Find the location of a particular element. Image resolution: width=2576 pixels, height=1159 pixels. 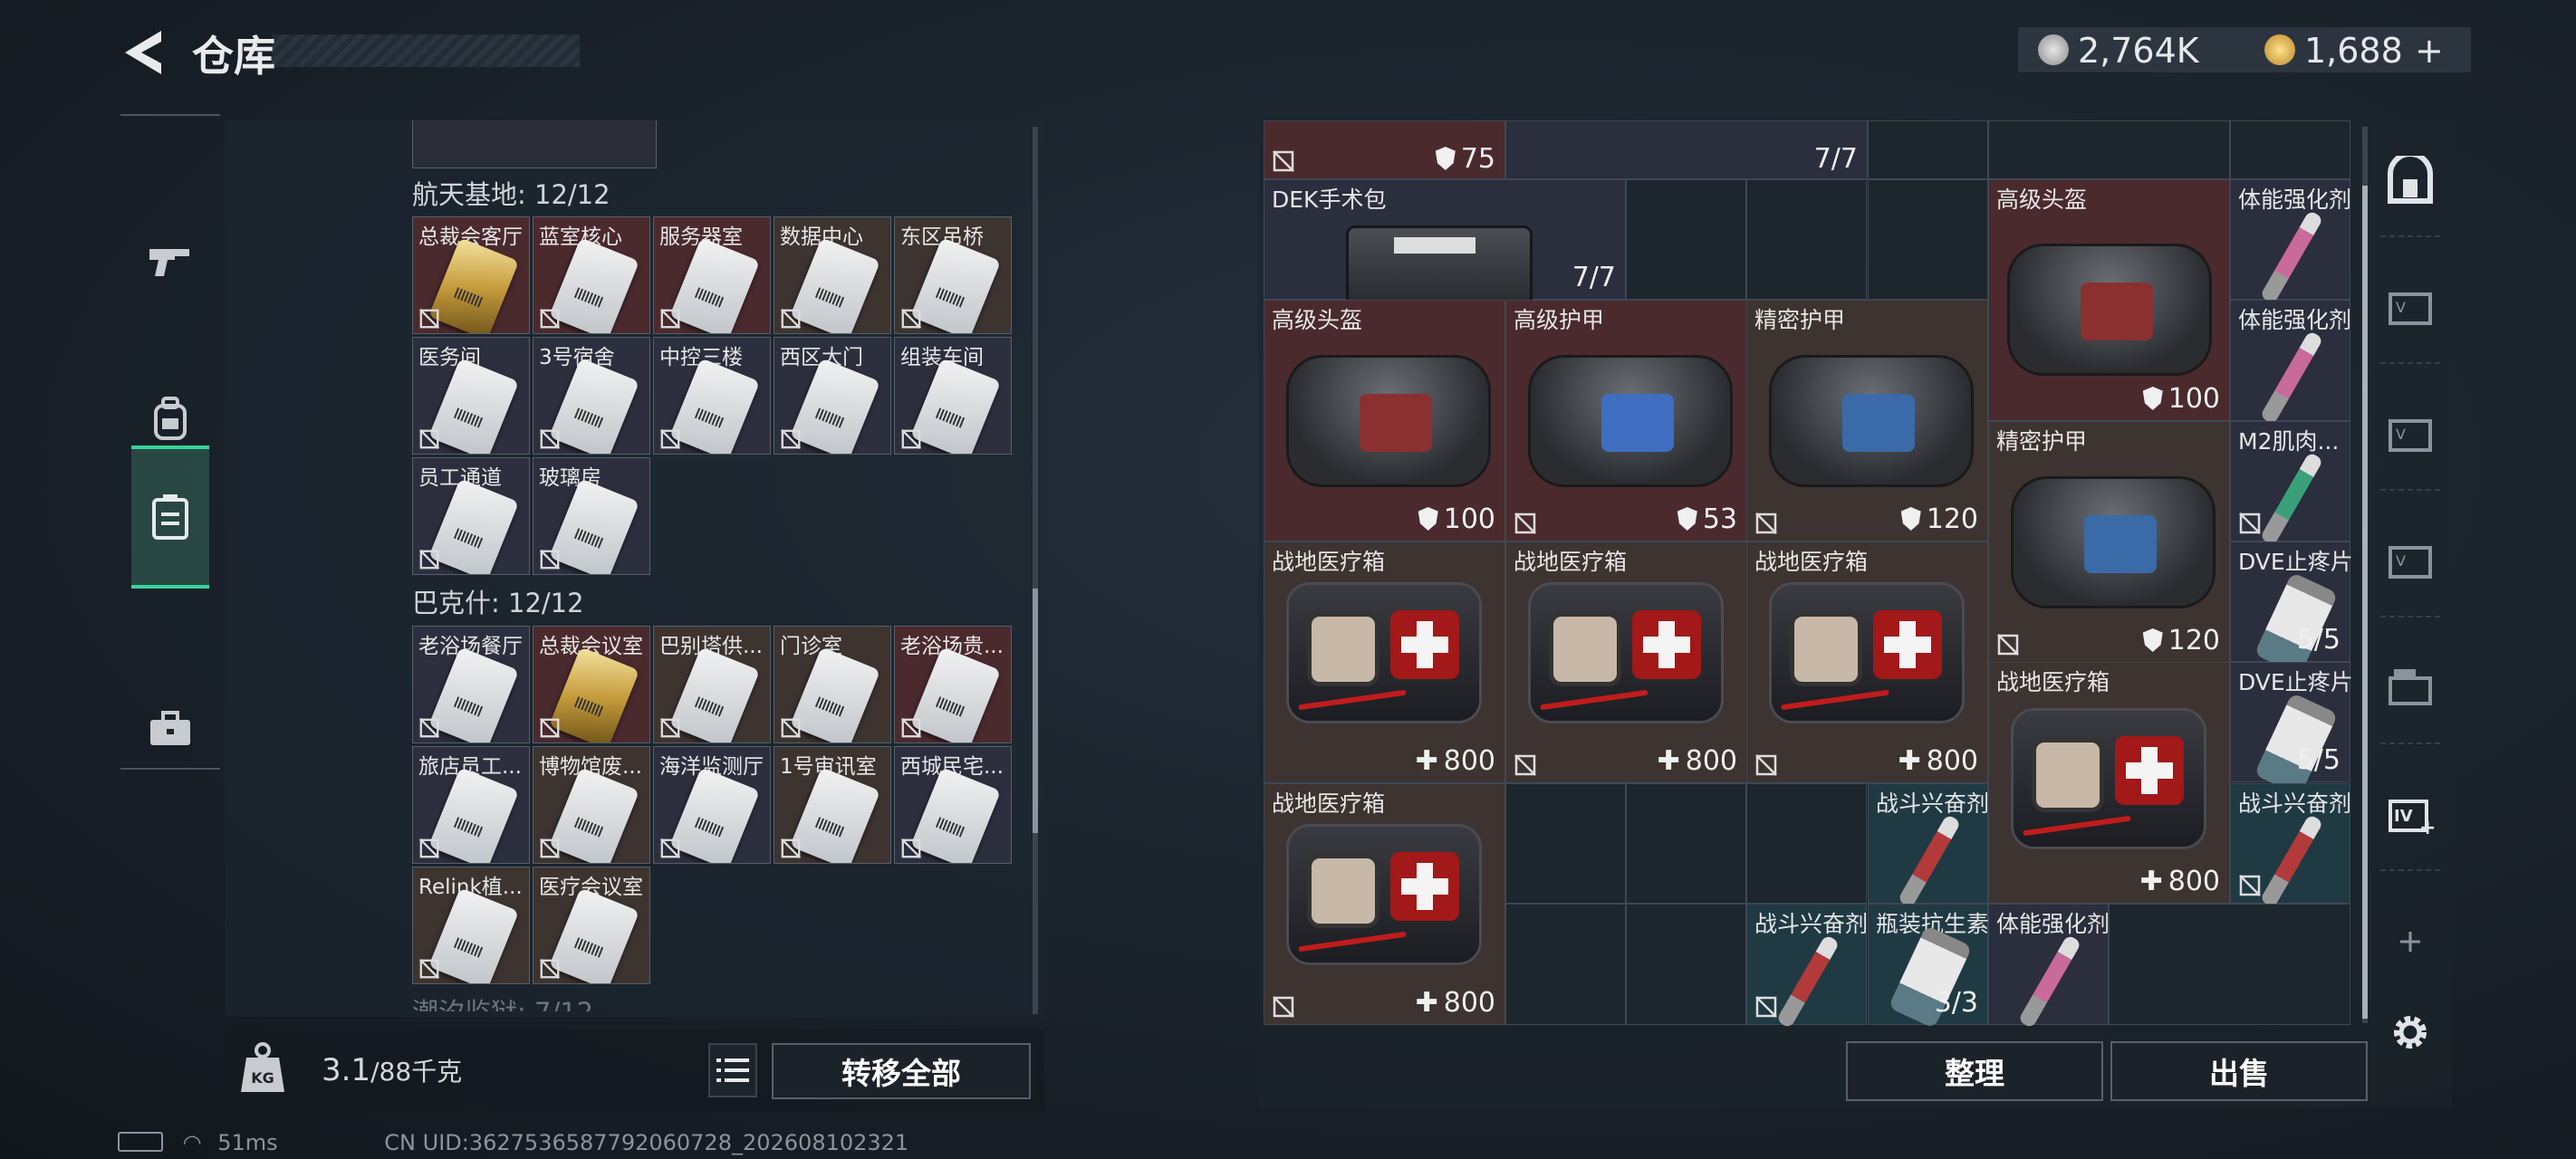

key-card-slot: 玻璃房 is located at coordinates (591, 516).